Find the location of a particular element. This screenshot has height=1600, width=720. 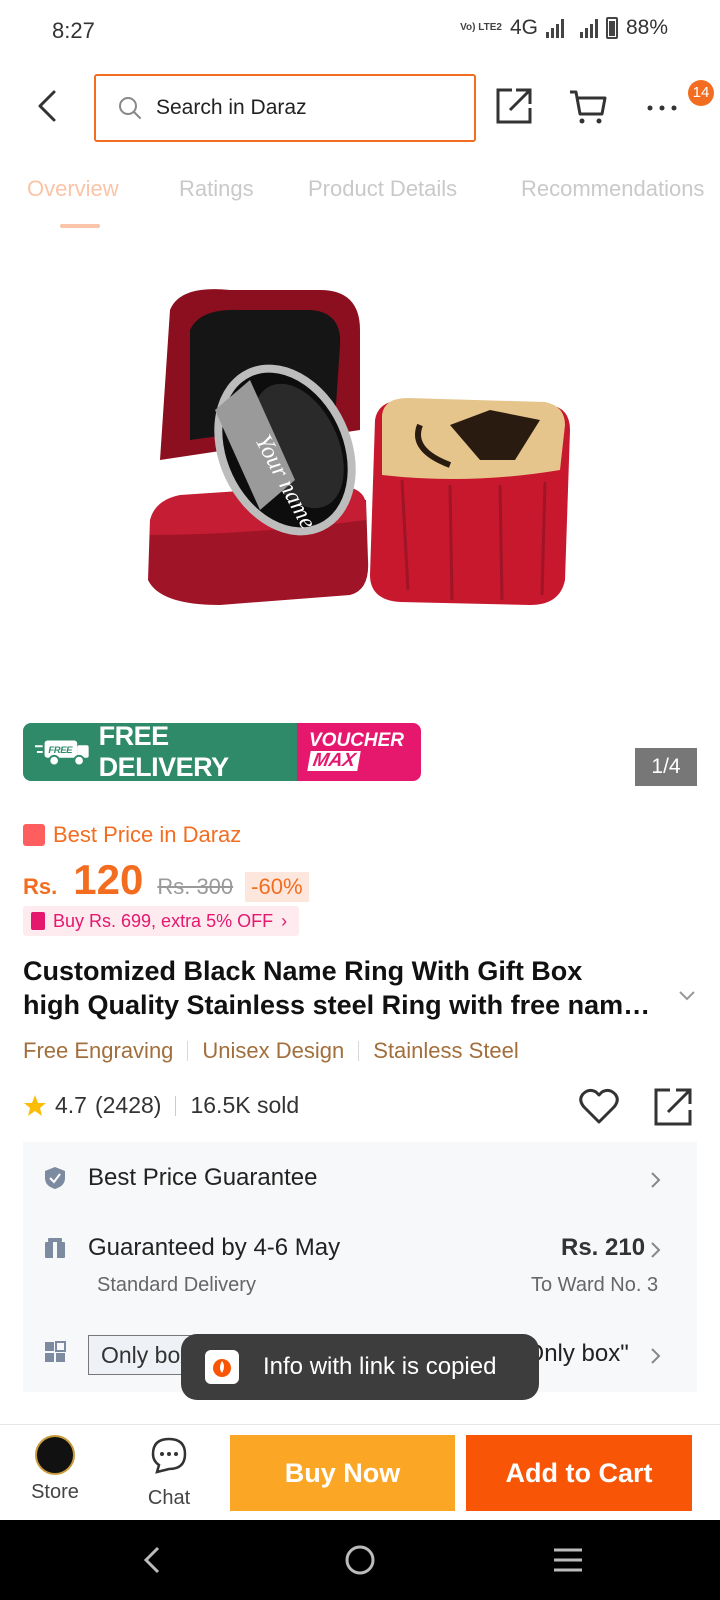

free-tag: FREE is located at coordinates (60, 750).